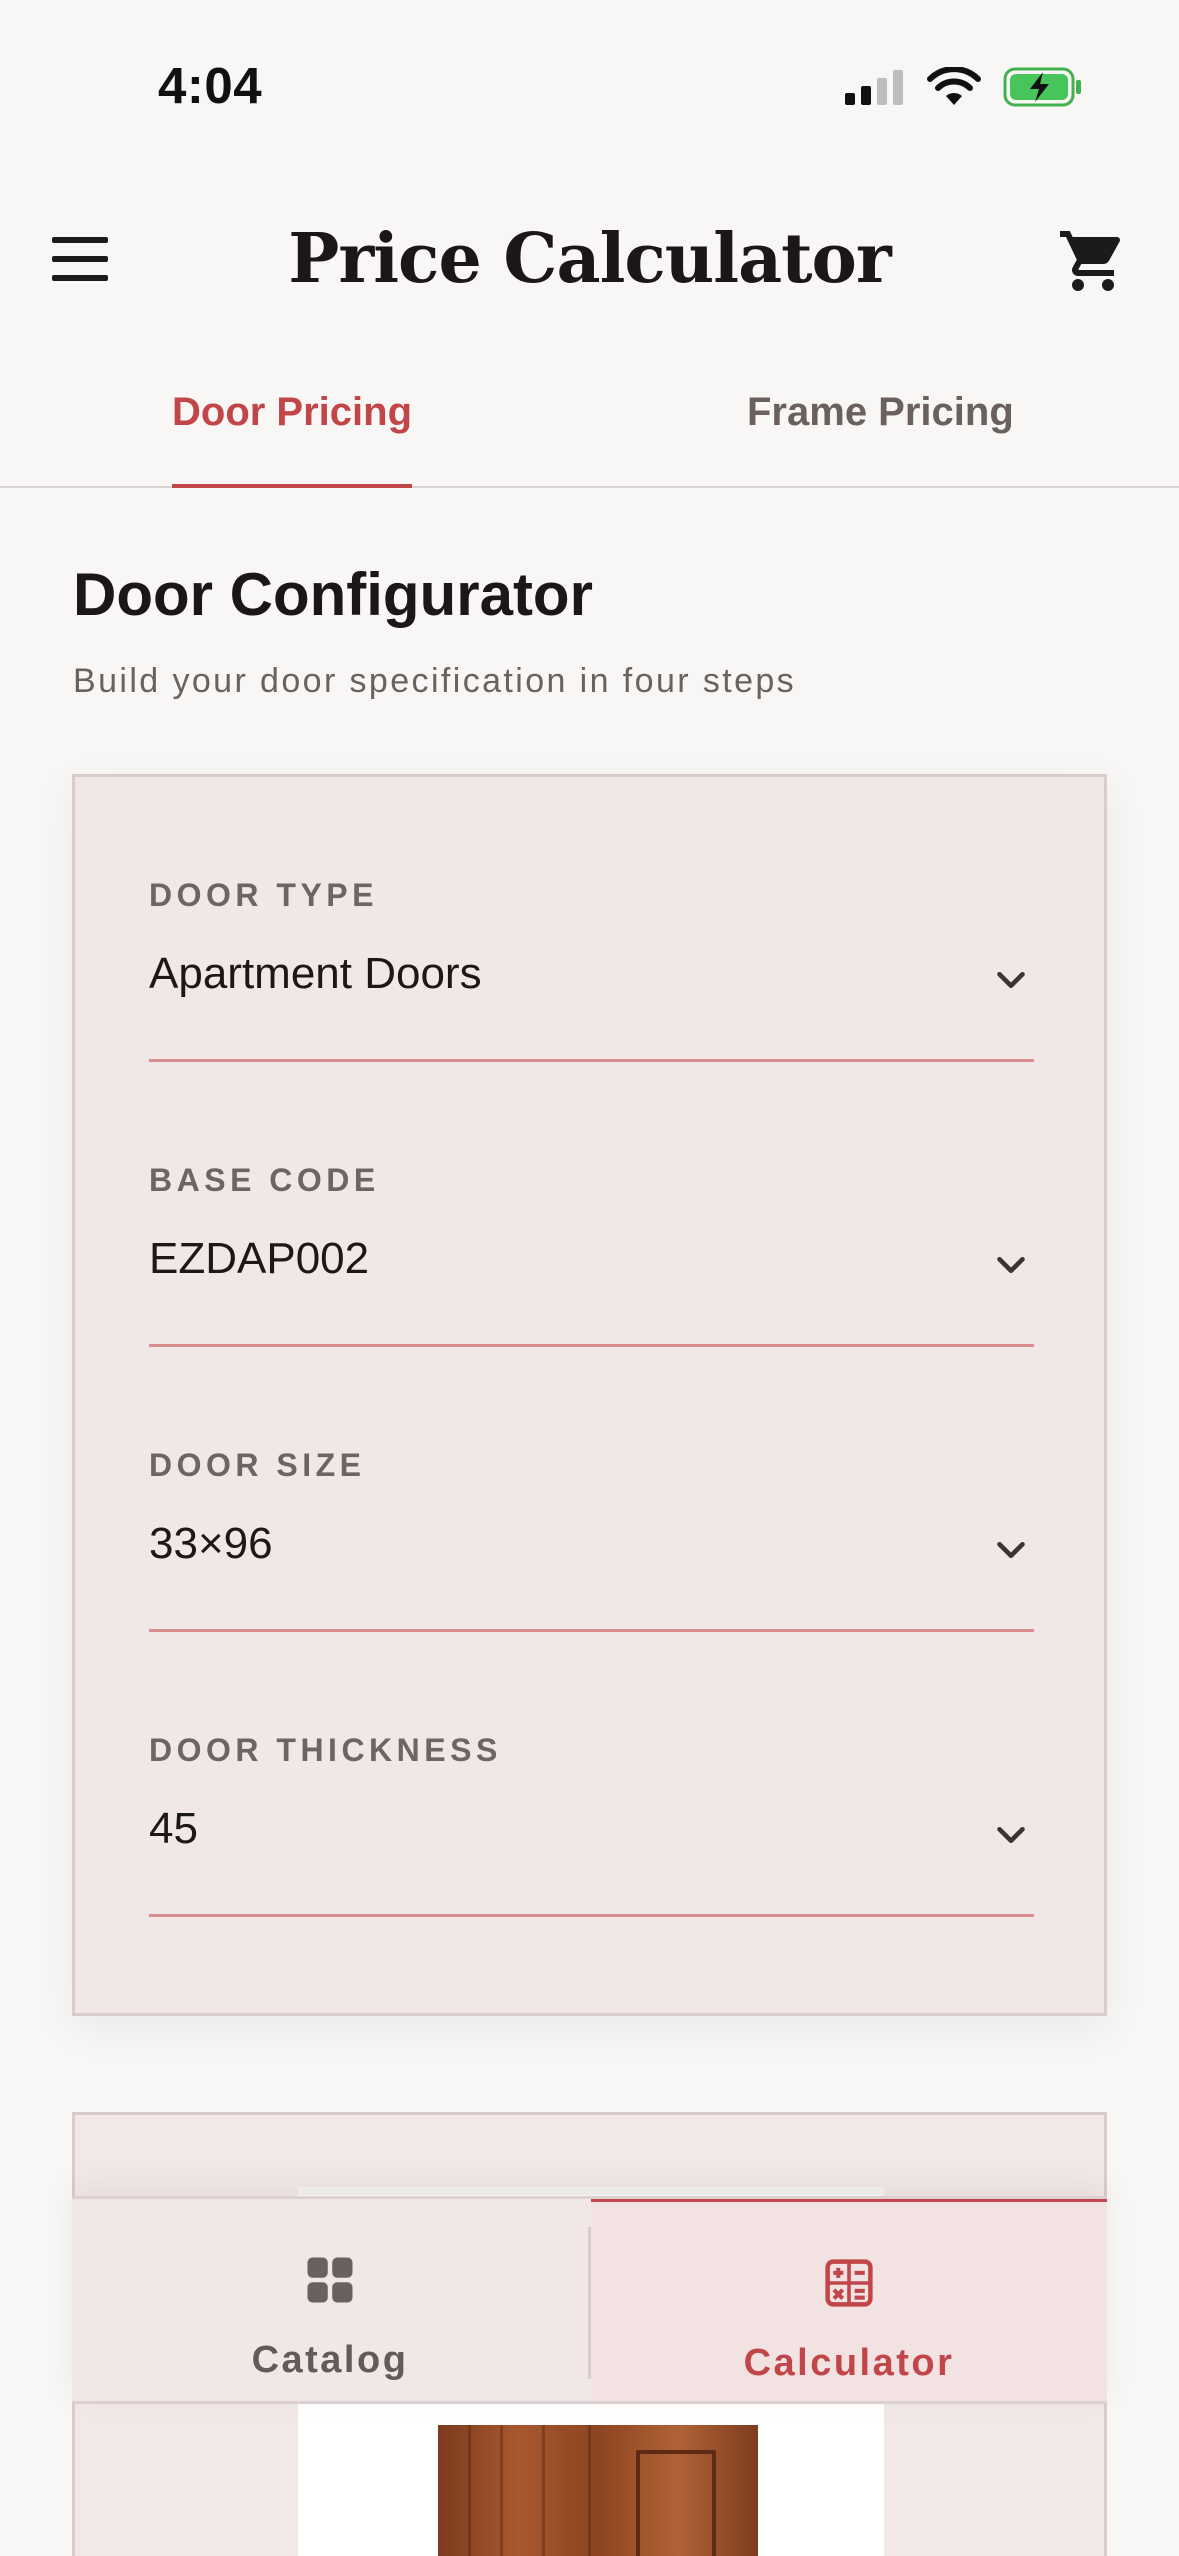 The width and height of the screenshot is (1179, 2556). What do you see at coordinates (880, 438) in the screenshot?
I see `tab-frame-pricing: Frame Pricing` at bounding box center [880, 438].